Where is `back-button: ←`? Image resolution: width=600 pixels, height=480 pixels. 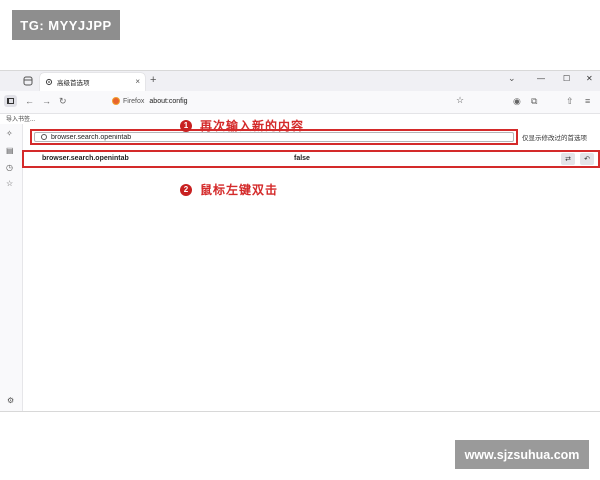 back-button: ← is located at coordinates (29, 101).